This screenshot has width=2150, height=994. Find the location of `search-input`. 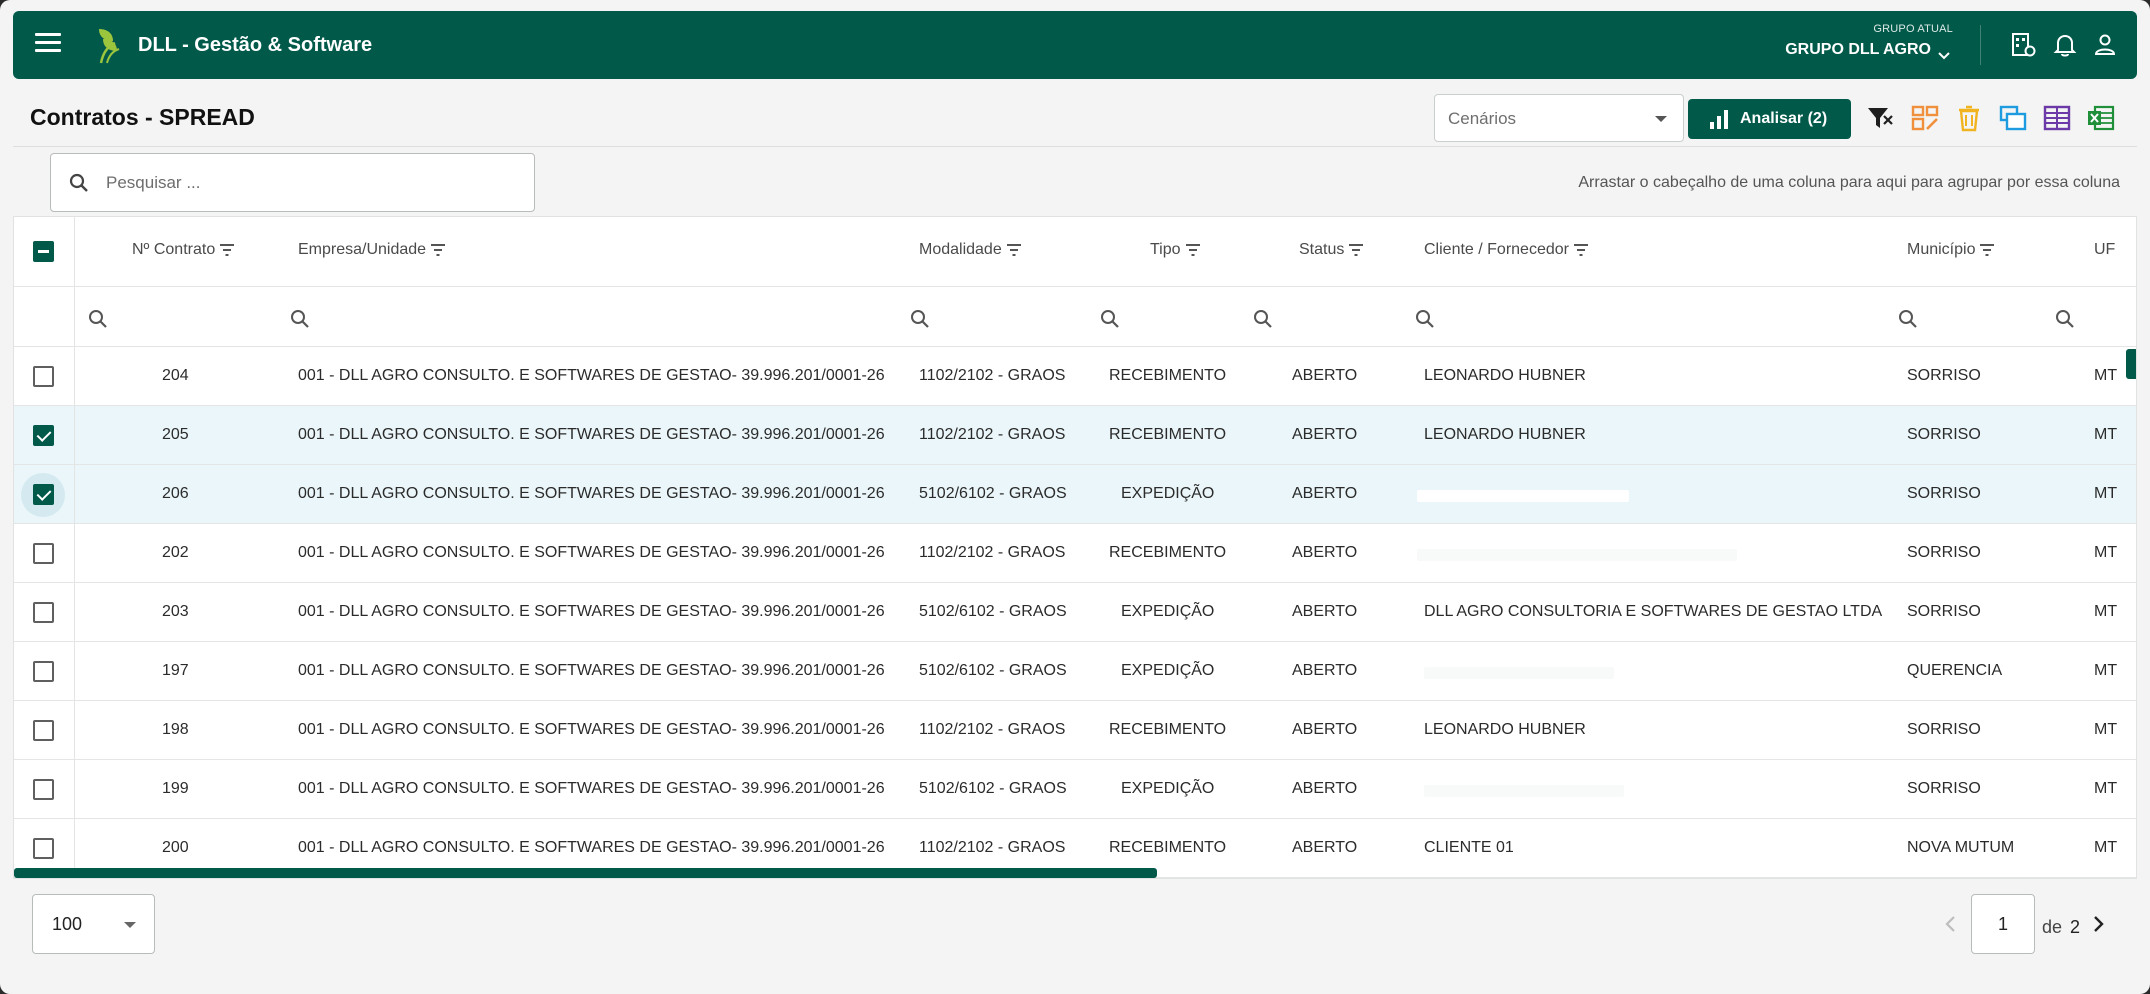

search-input is located at coordinates (311, 183).